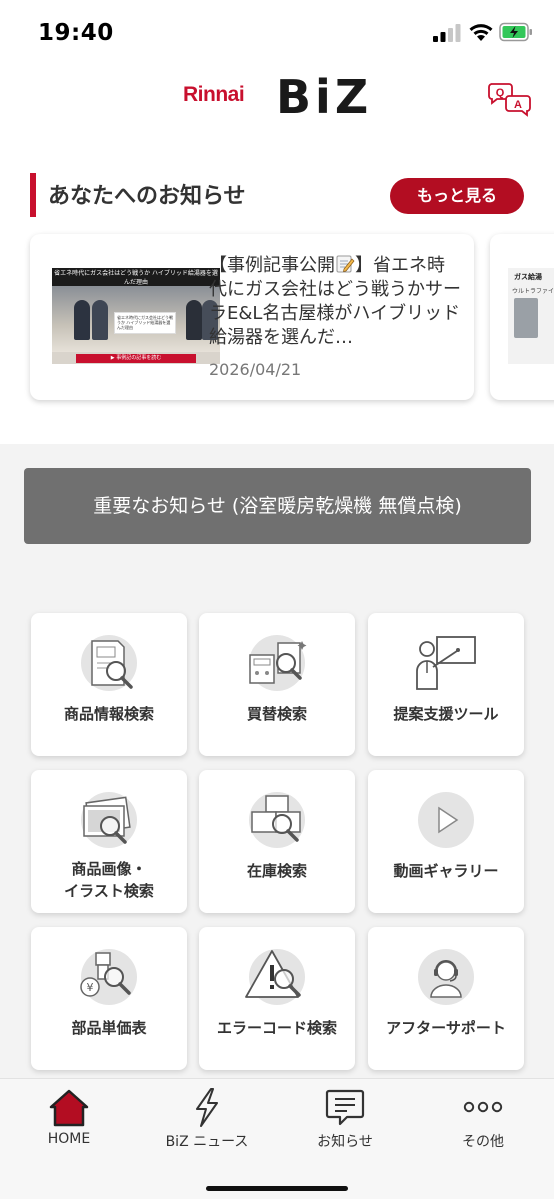 This screenshot has height=1199, width=554. I want to click on section-accent-bar, so click(33, 195).